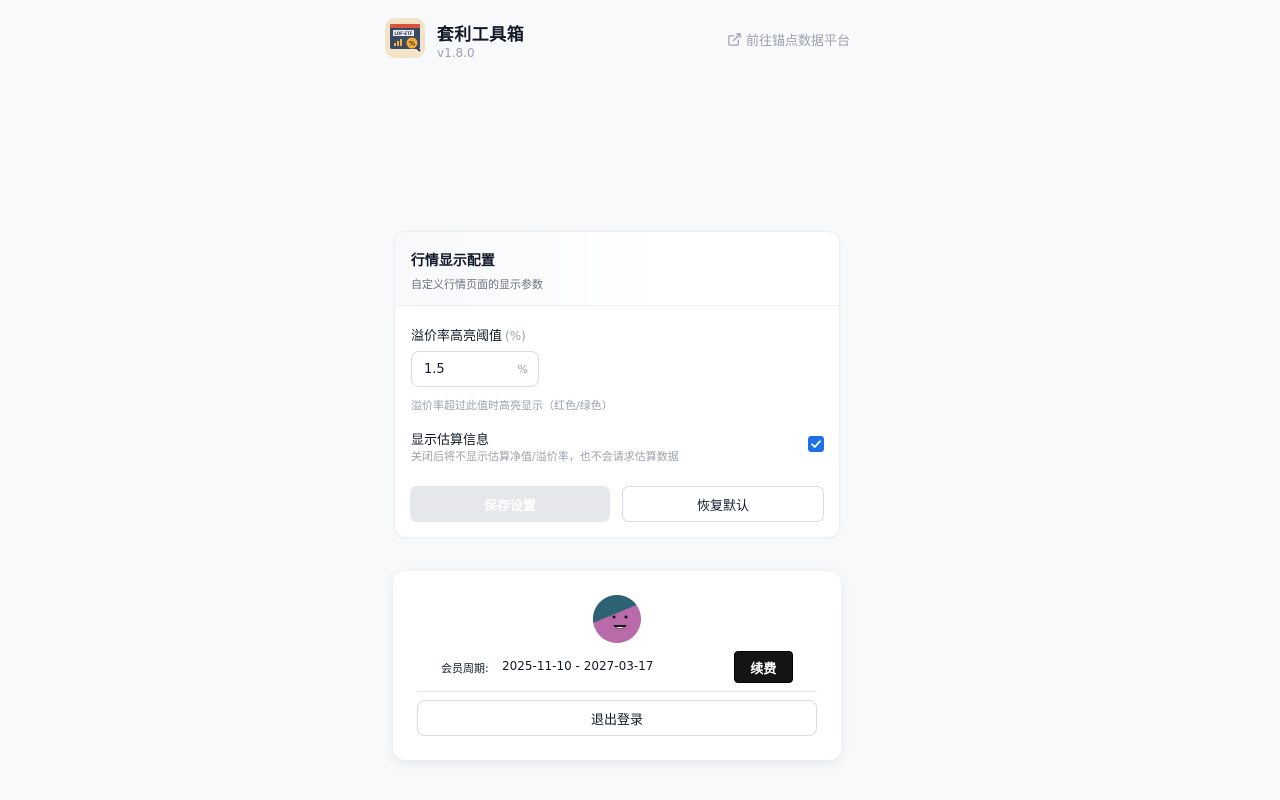 The height and width of the screenshot is (800, 1280). Describe the element at coordinates (522, 369) in the screenshot. I see `threshold-suffix: %` at that location.